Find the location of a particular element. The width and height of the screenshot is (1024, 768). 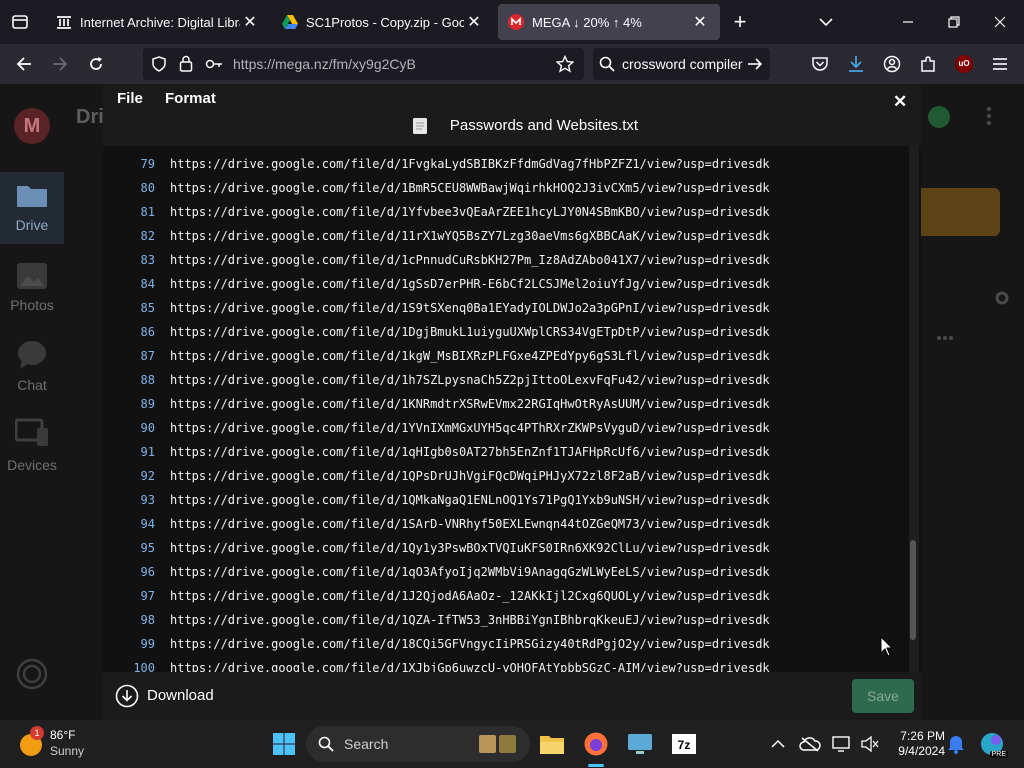

ublock-badge: uO is located at coordinates (964, 64).